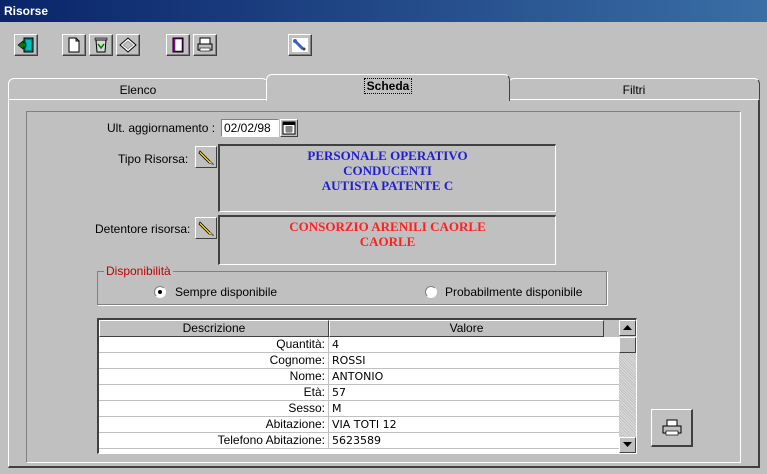  I want to click on tab-filtri: Filtri, so click(634, 89).